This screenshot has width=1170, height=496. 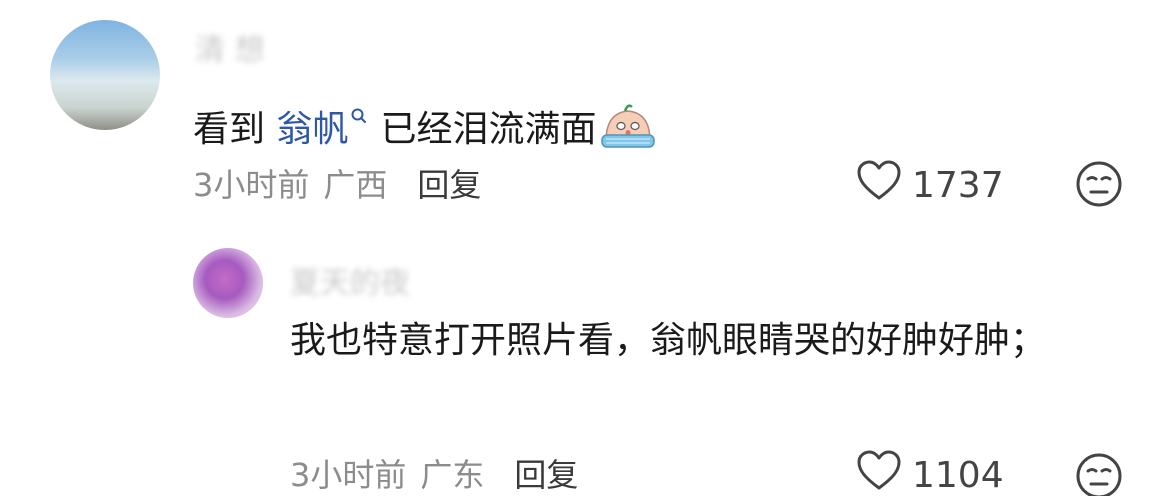 What do you see at coordinates (359, 114) in the screenshot?
I see `search-icon` at bounding box center [359, 114].